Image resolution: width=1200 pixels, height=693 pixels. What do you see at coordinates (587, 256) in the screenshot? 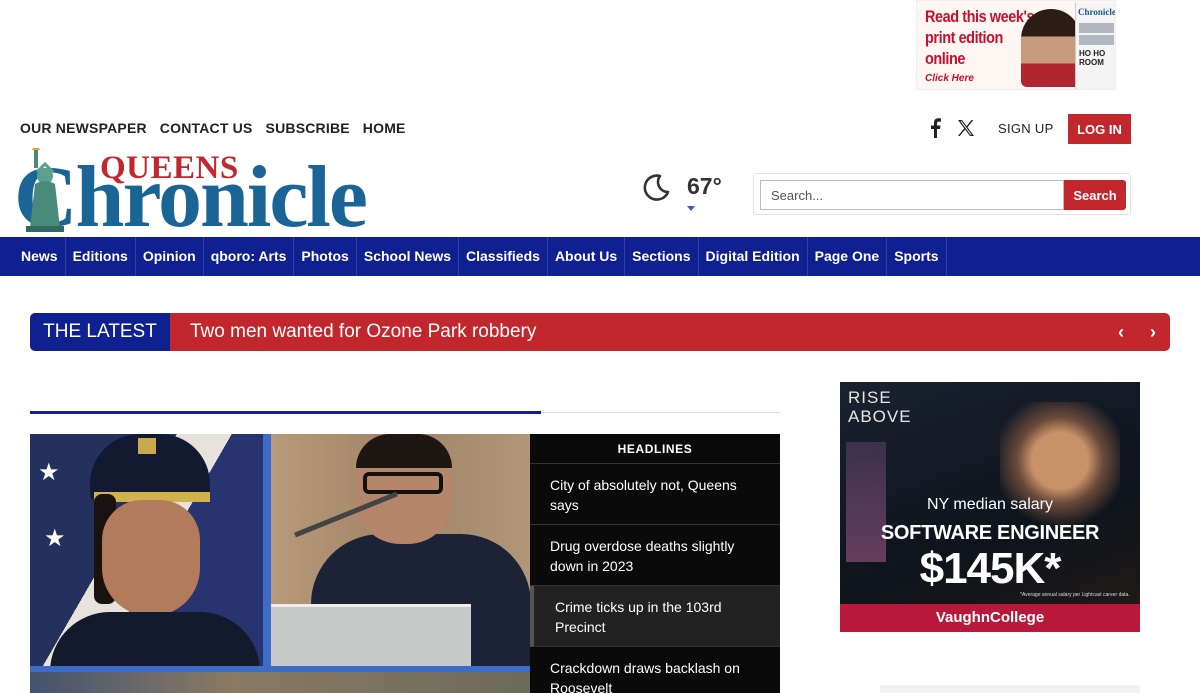
I see `nav-about-us: About Us` at bounding box center [587, 256].